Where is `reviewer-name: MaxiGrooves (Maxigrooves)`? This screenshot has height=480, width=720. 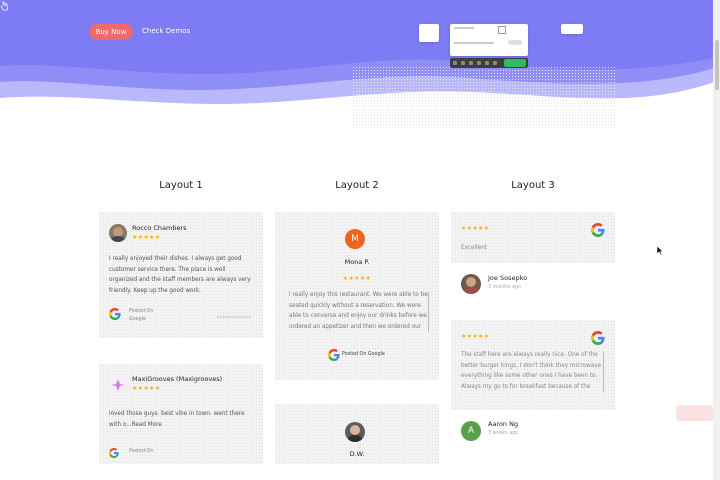 reviewer-name: MaxiGrooves (Maxigrooves) is located at coordinates (177, 379).